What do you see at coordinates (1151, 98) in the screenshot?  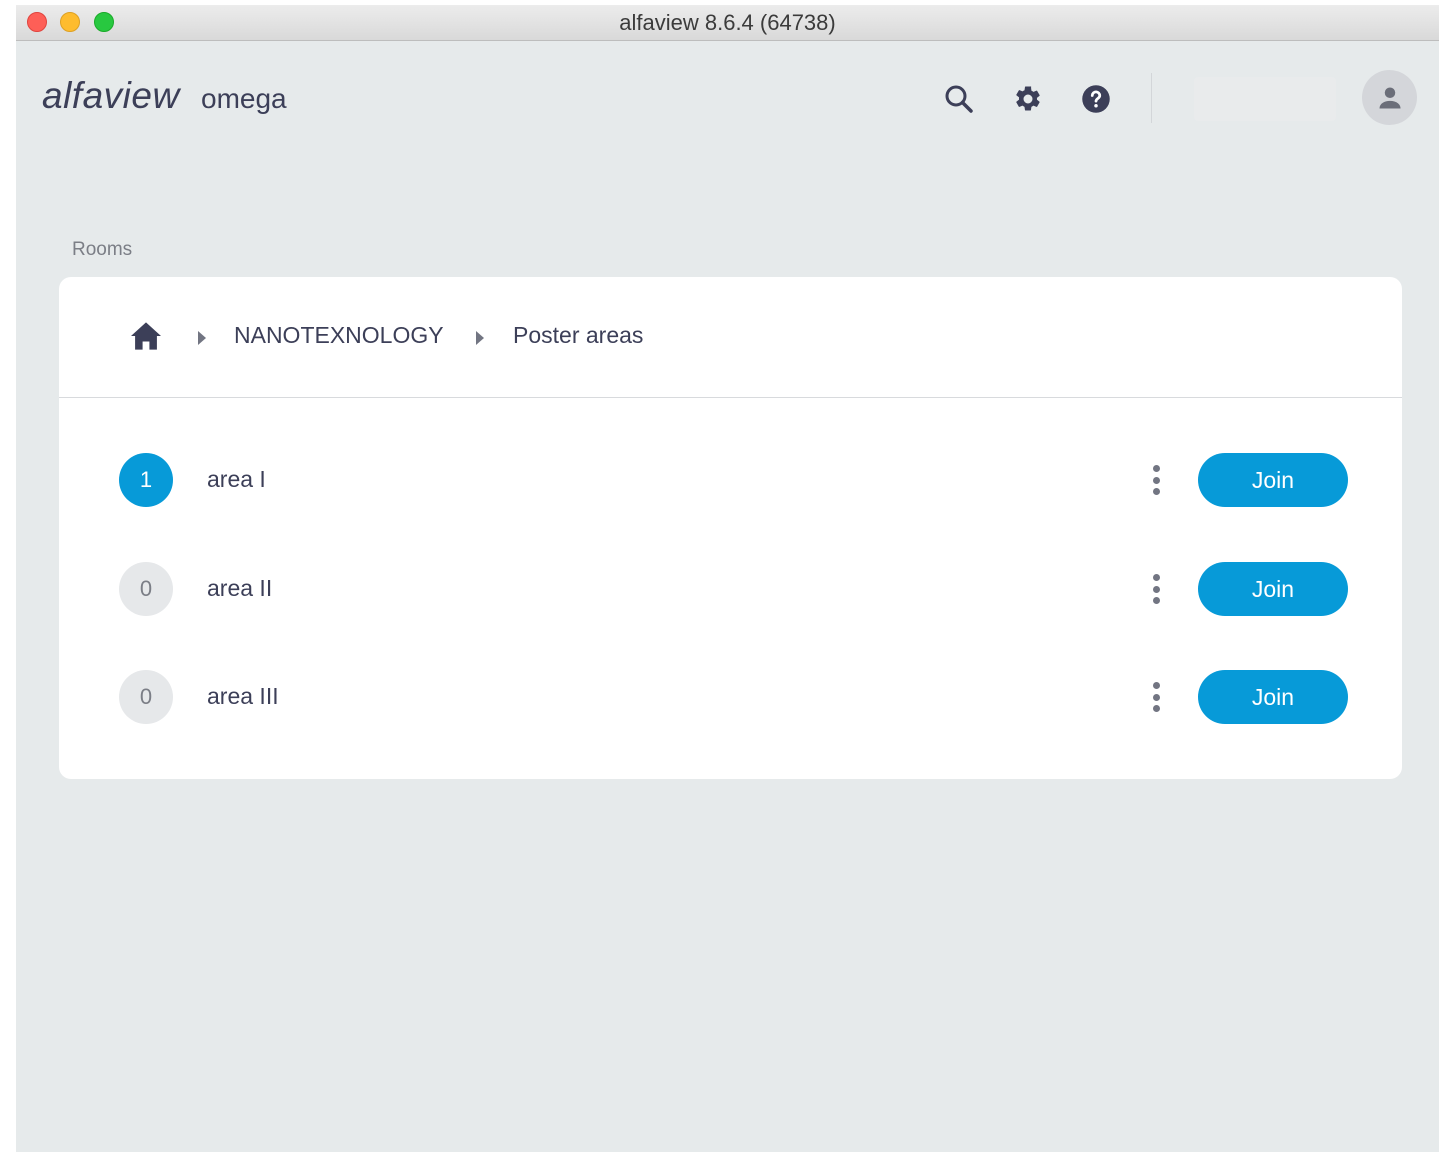 I see `header-divider` at bounding box center [1151, 98].